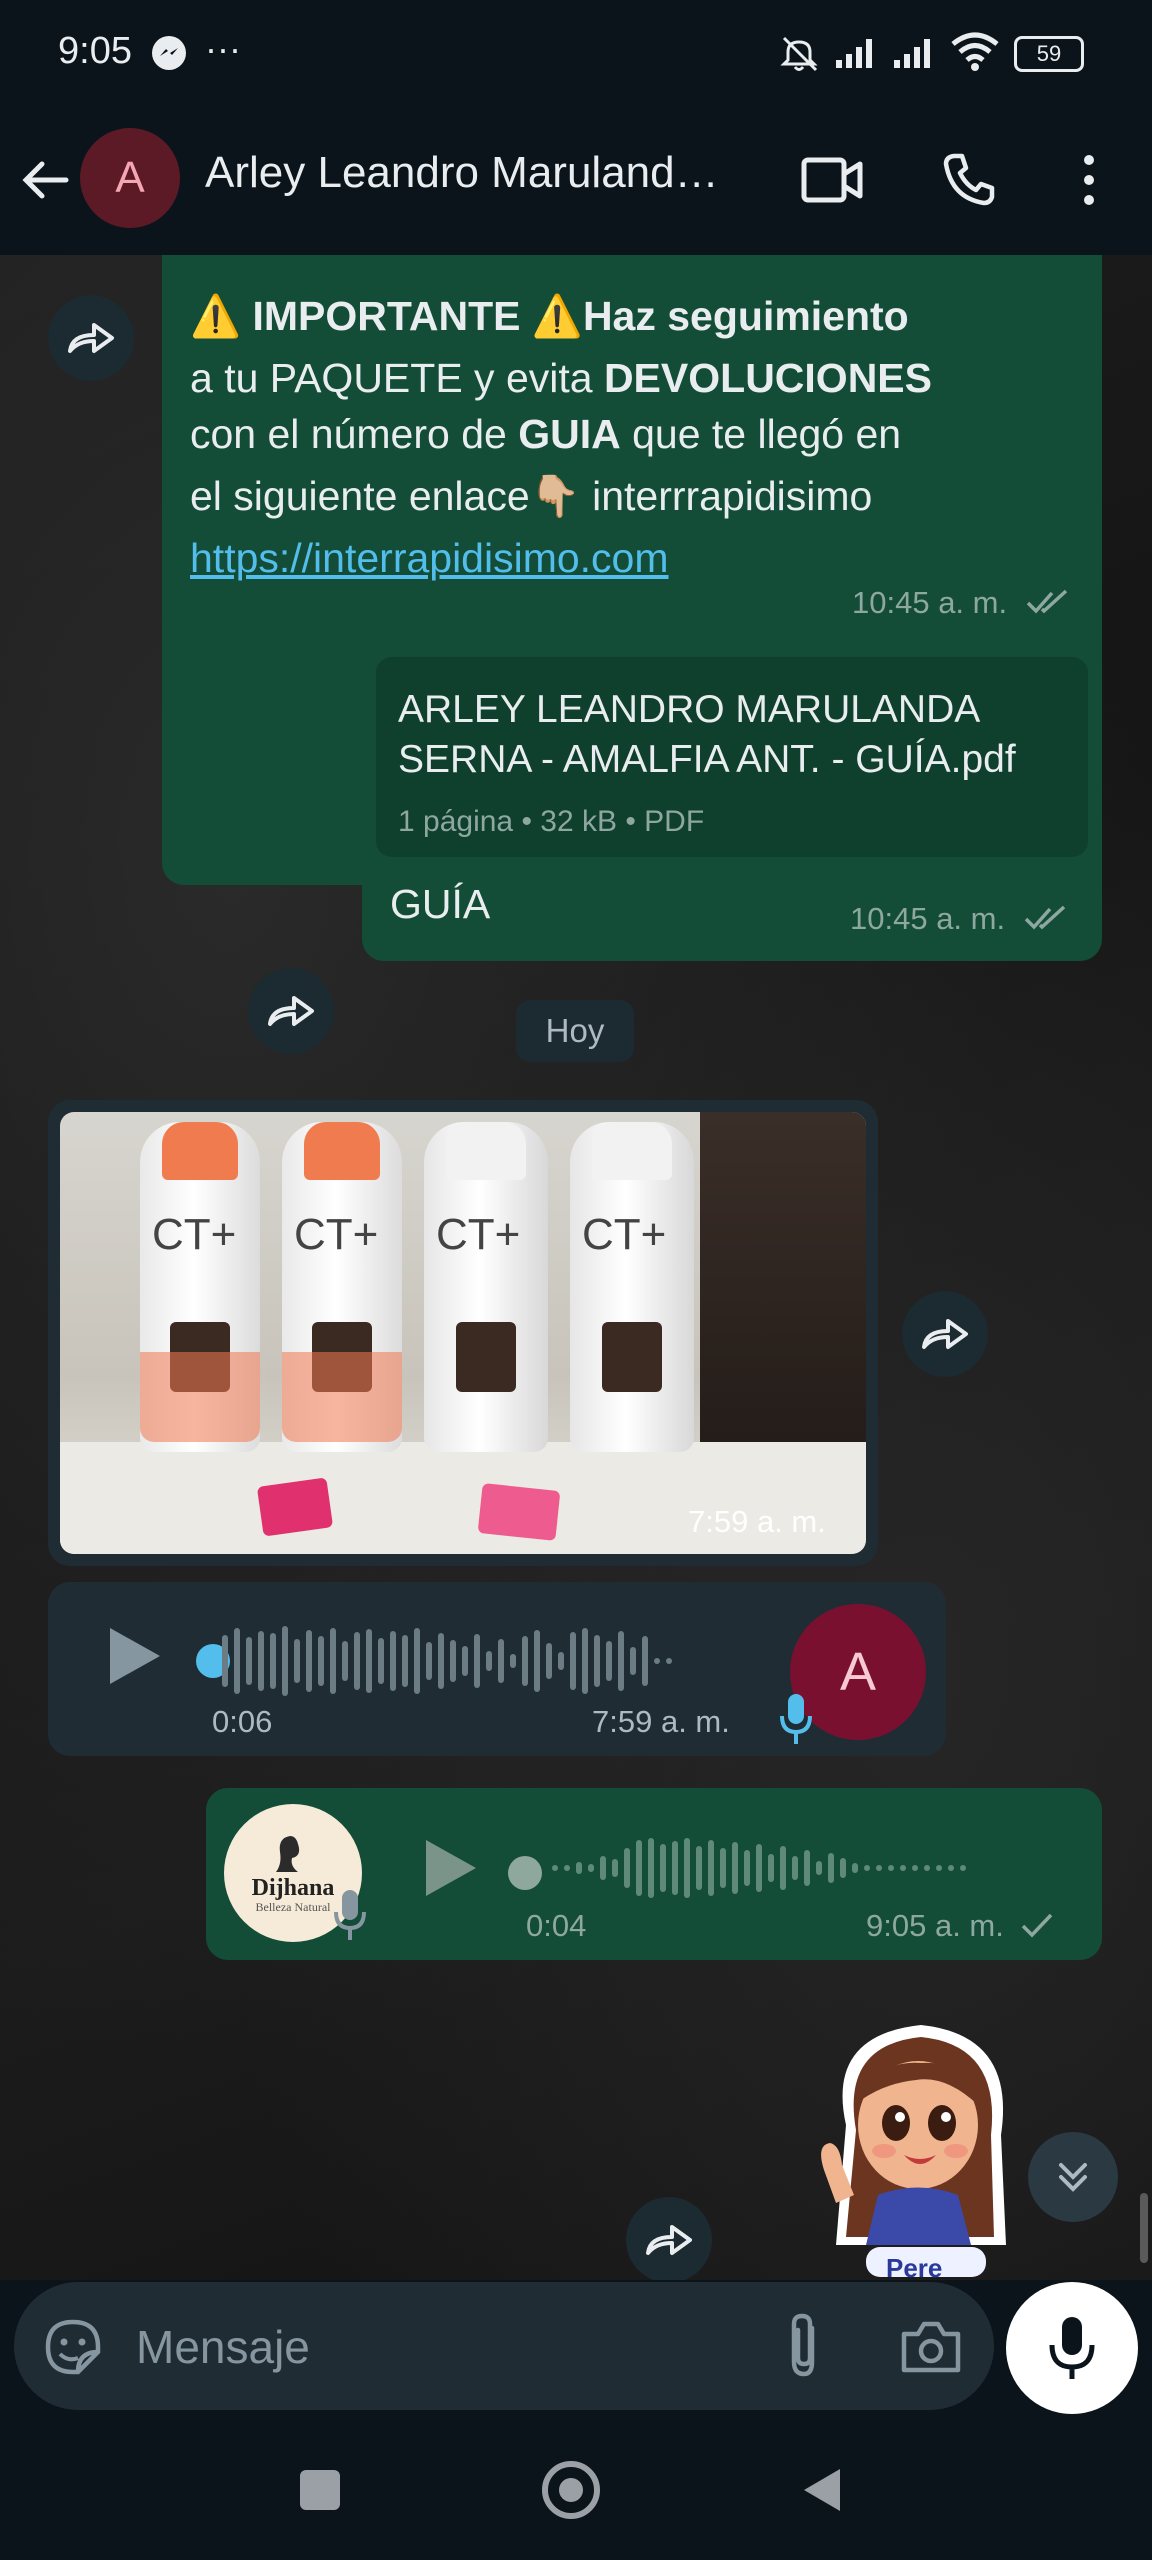  Describe the element at coordinates (832, 182) in the screenshot. I see `video-call-icon` at that location.